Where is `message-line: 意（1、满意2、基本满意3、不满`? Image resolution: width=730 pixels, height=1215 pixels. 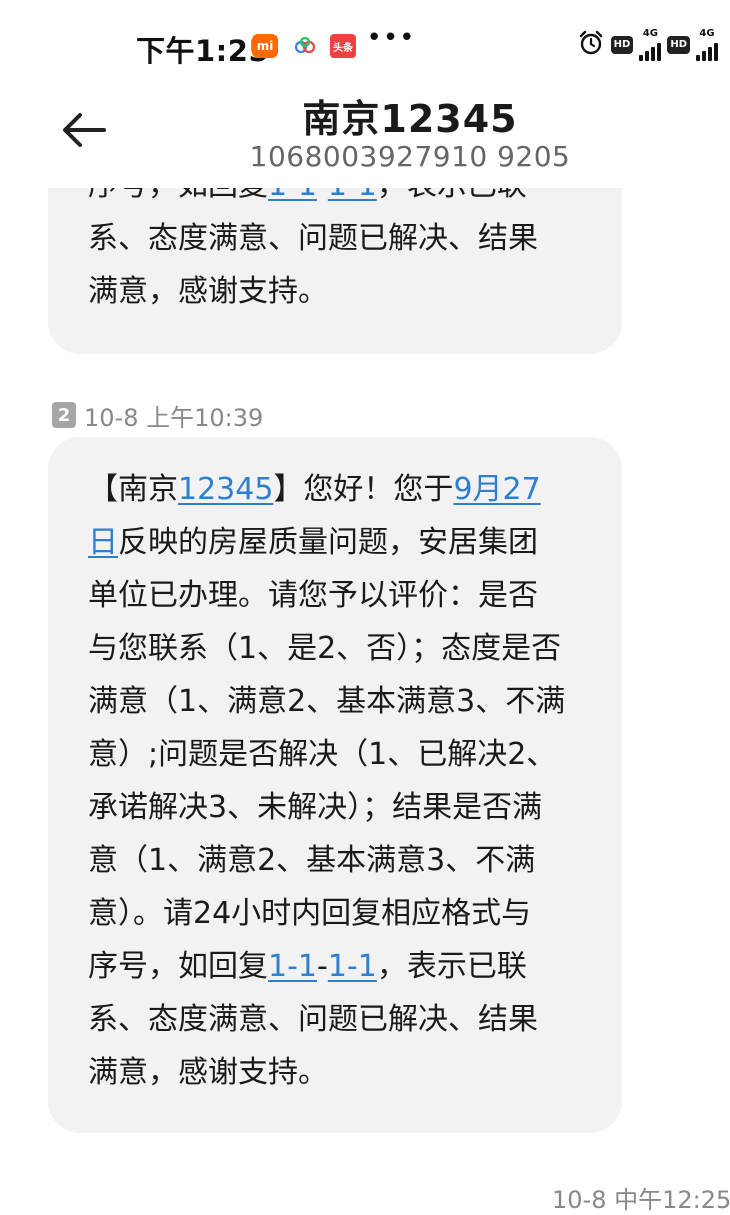
message-line: 意（1、满意2、基本满意3、不满 is located at coordinates (326, 860).